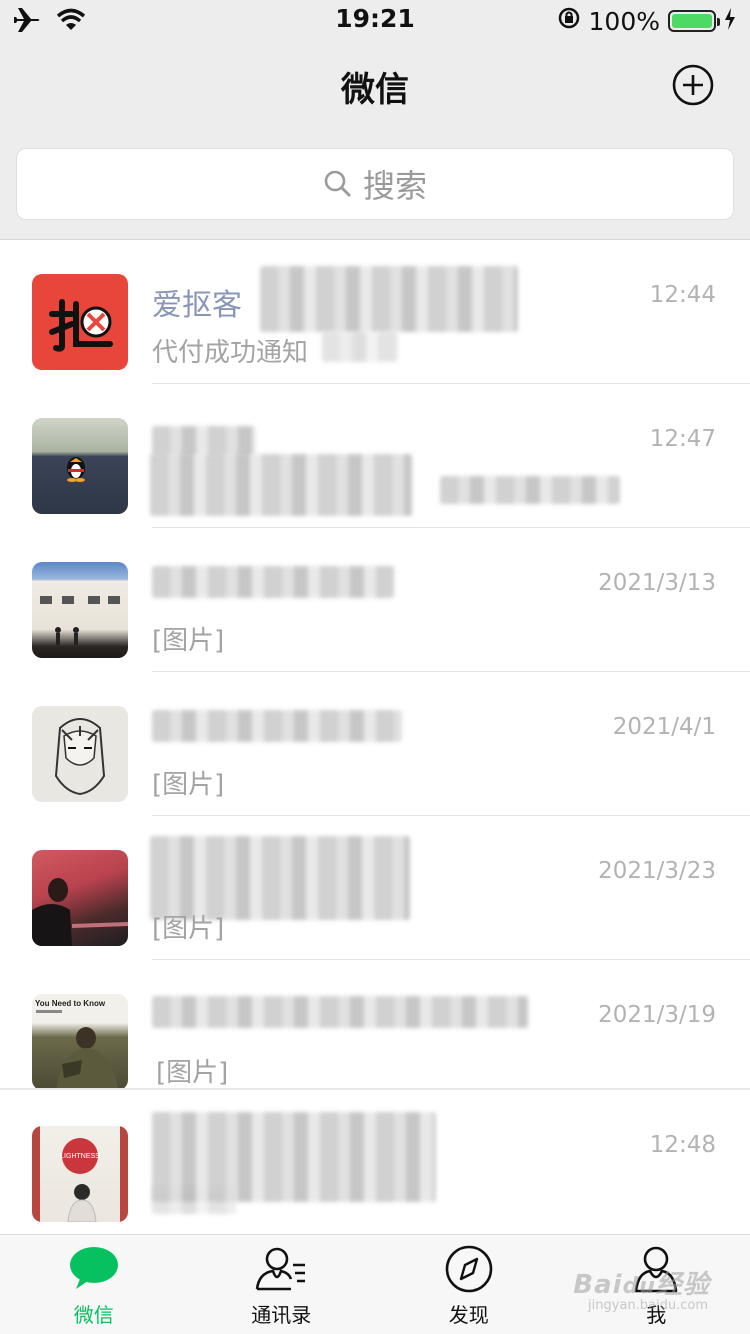 The image size is (750, 1334). I want to click on chat-time: 2021/3/19, so click(657, 1015).